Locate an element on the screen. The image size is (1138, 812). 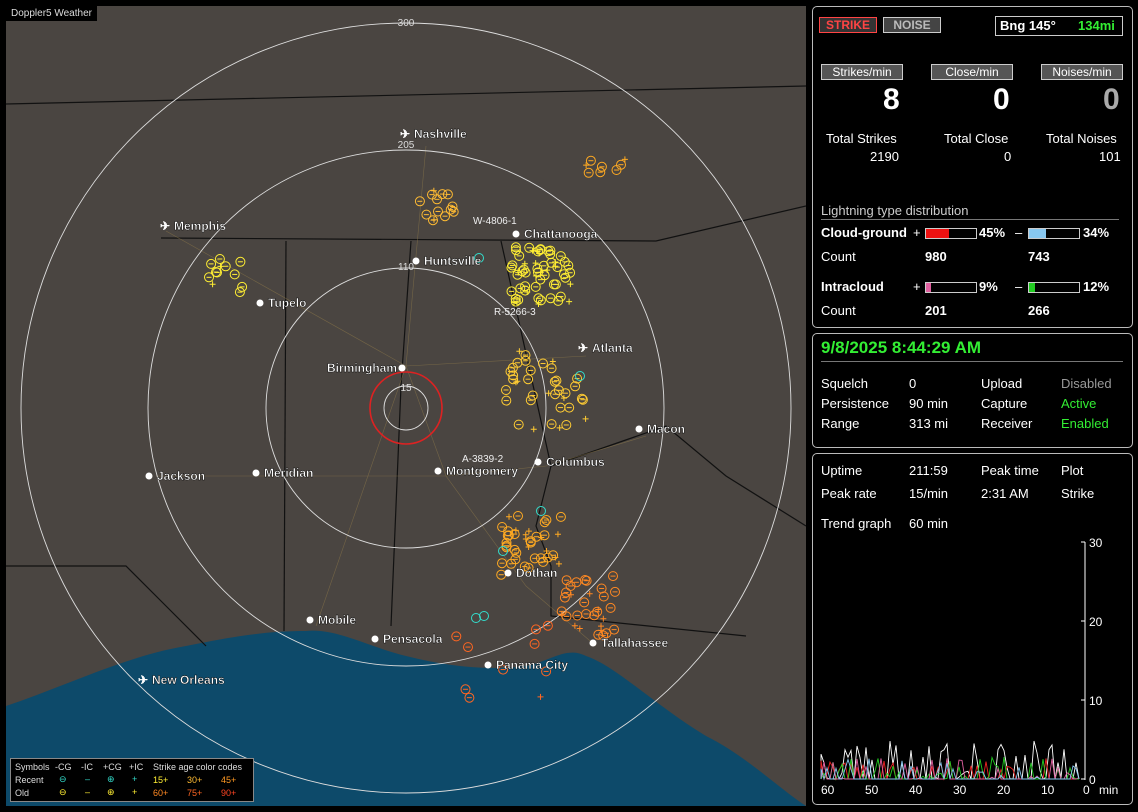
peak-rate-value: 15/min is located at coordinates (929, 493).